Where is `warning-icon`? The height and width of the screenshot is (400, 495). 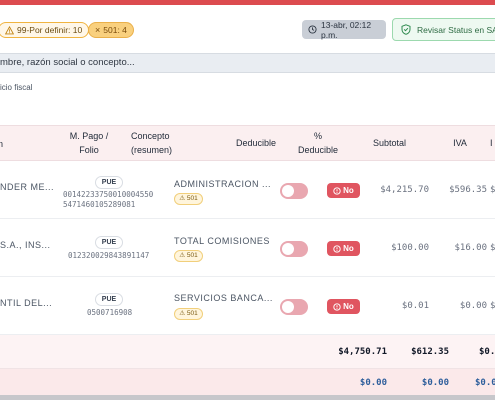
warning-icon is located at coordinates (9, 30).